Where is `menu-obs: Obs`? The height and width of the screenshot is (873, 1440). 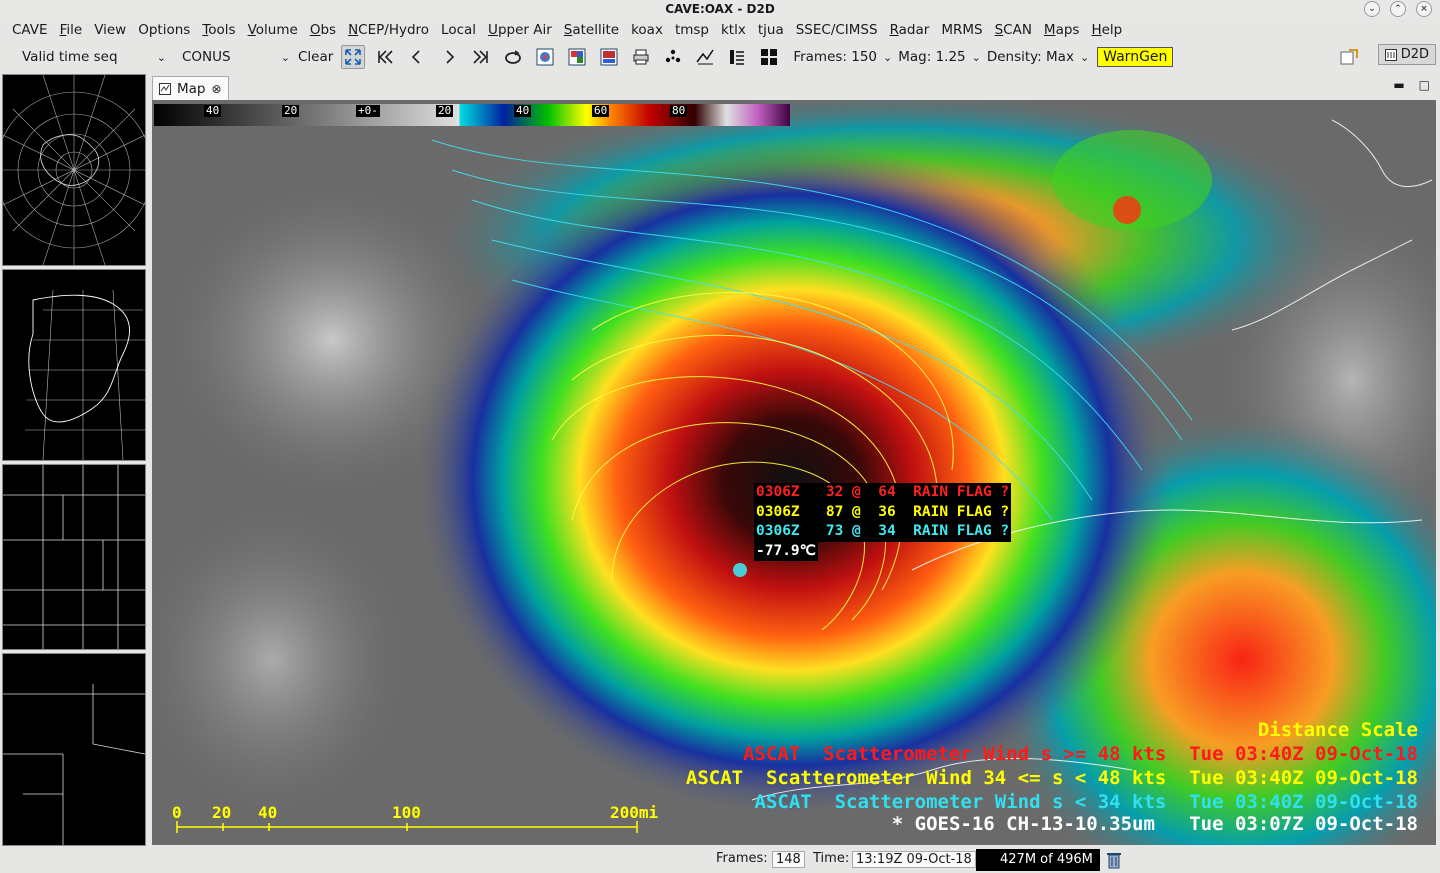 menu-obs: Obs is located at coordinates (323, 30).